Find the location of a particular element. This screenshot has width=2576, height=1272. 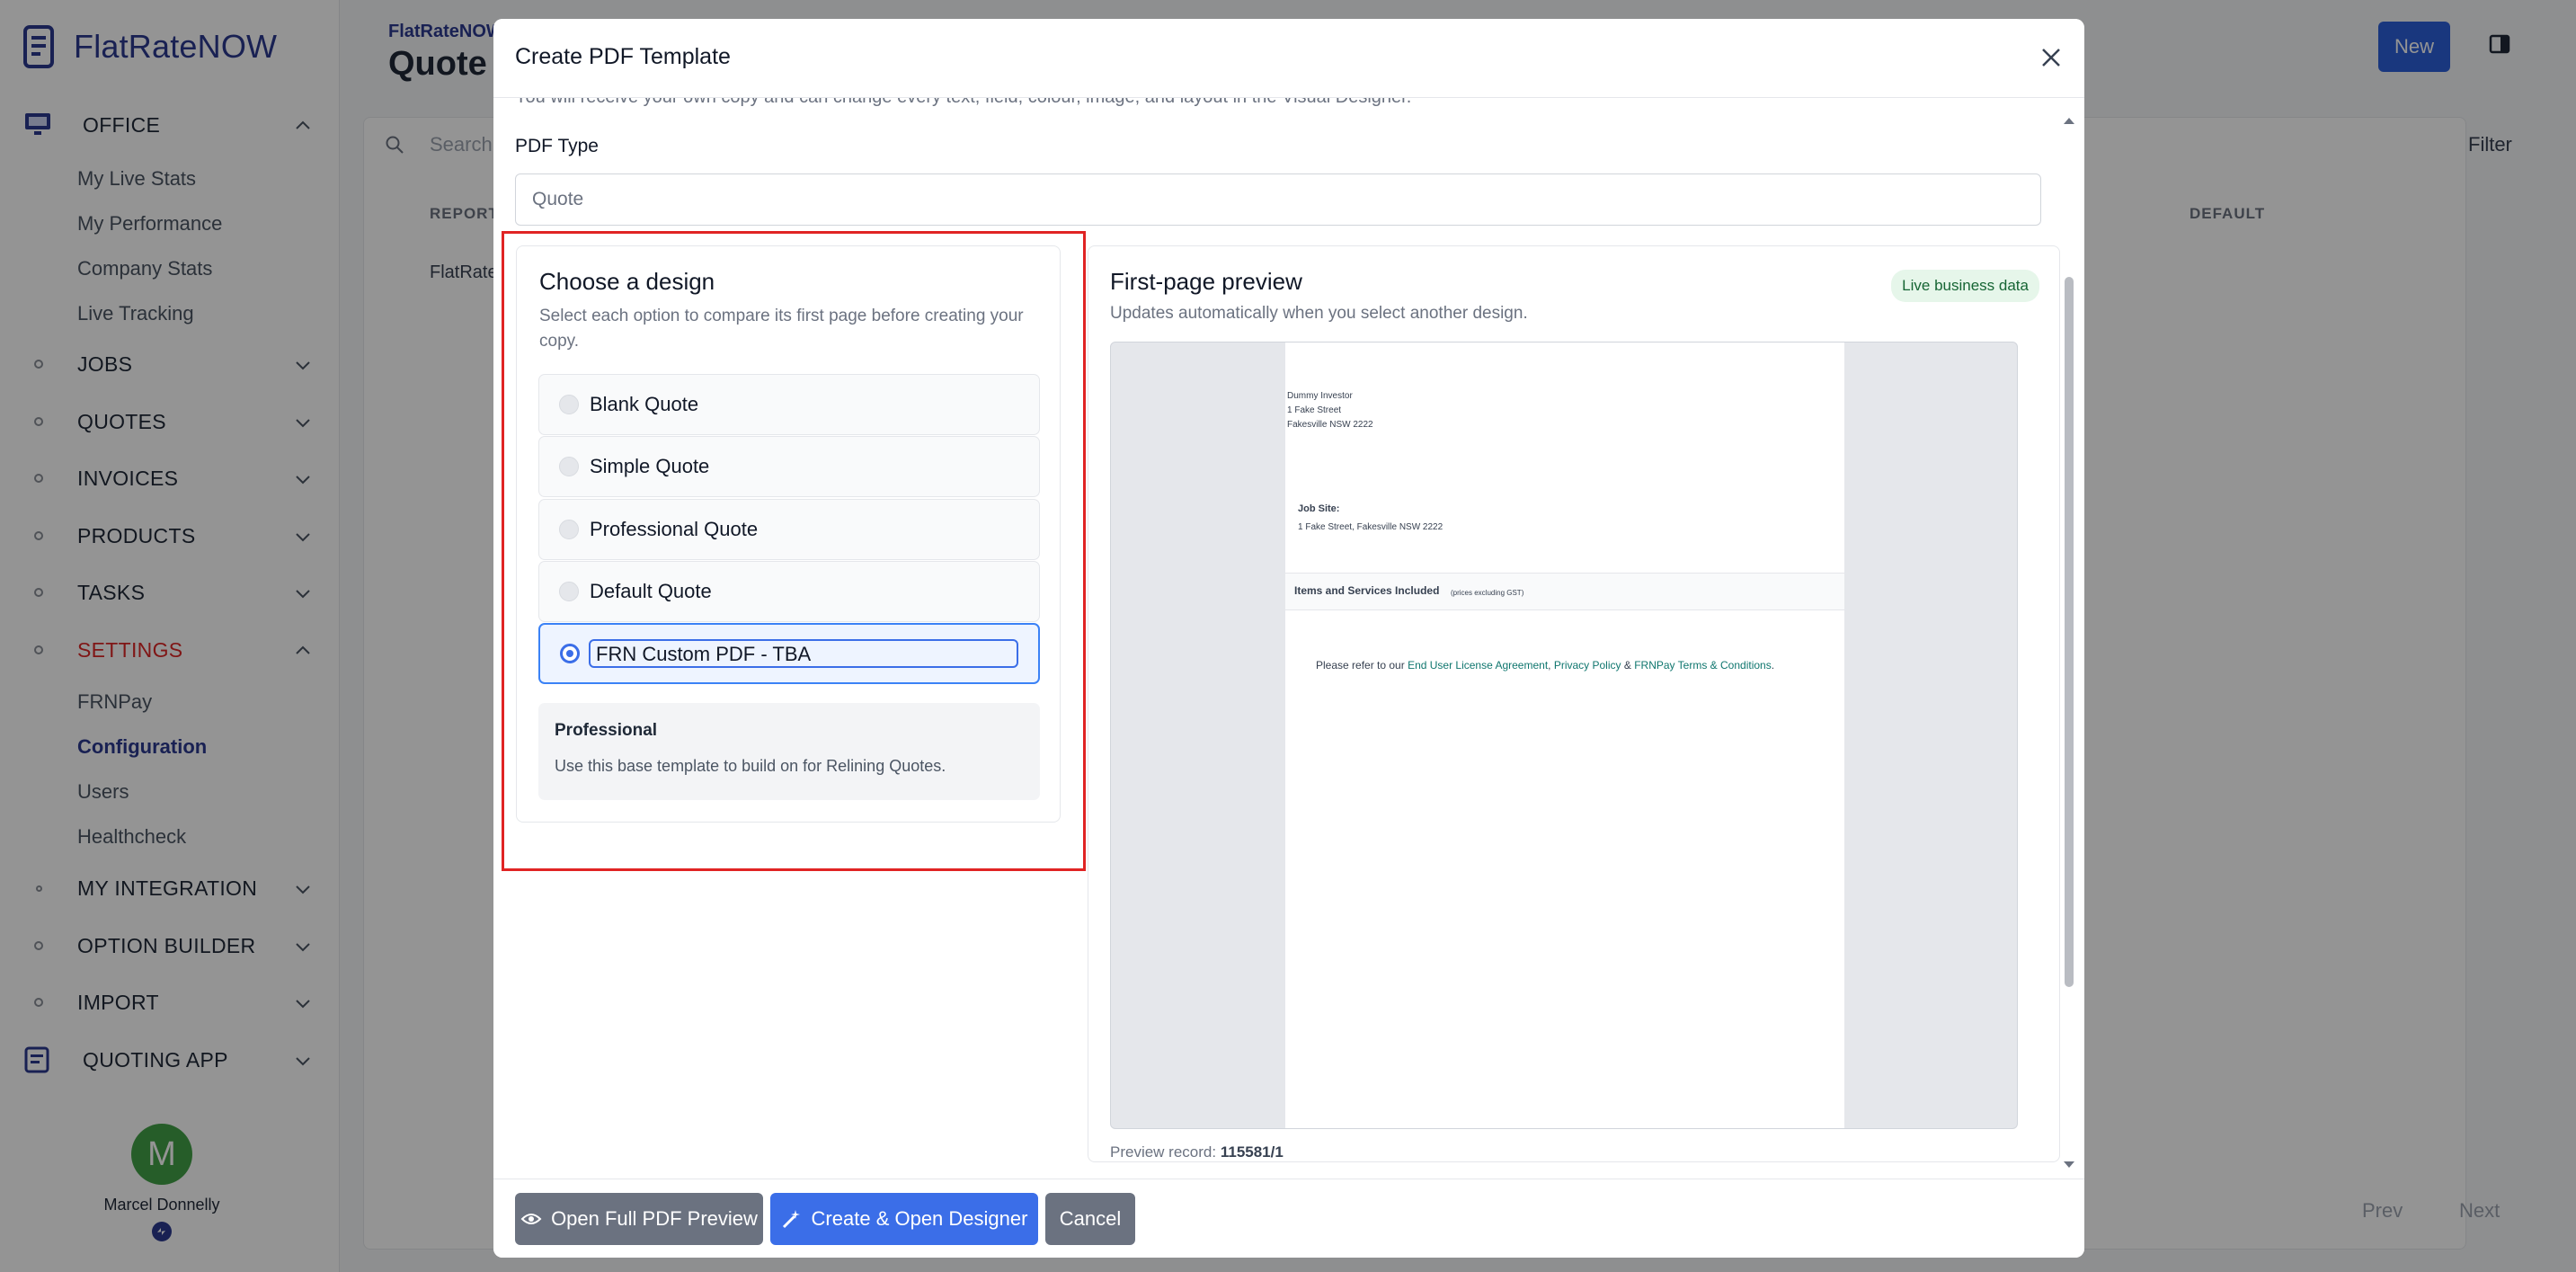

job-site-label: Job Site: is located at coordinates (1319, 508).